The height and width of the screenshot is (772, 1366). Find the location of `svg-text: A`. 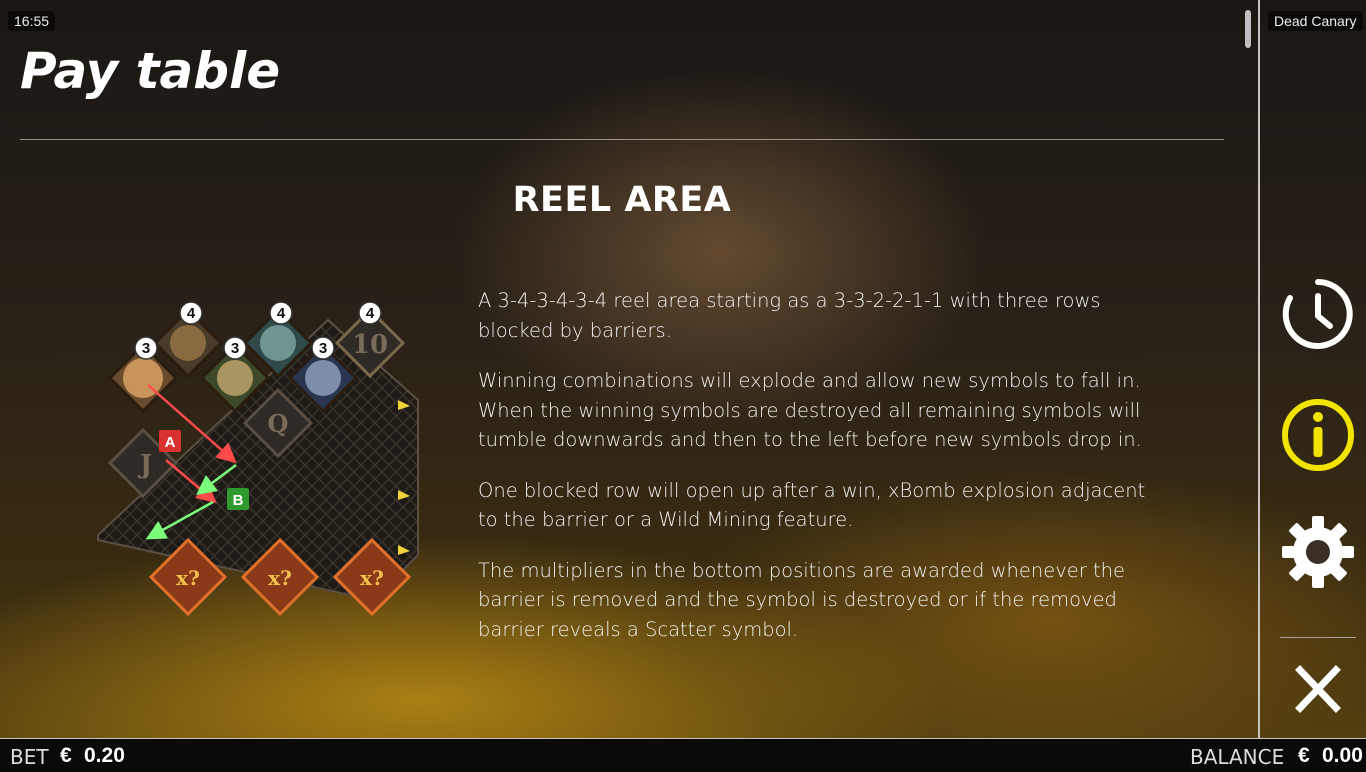

svg-text: A is located at coordinates (170, 442).